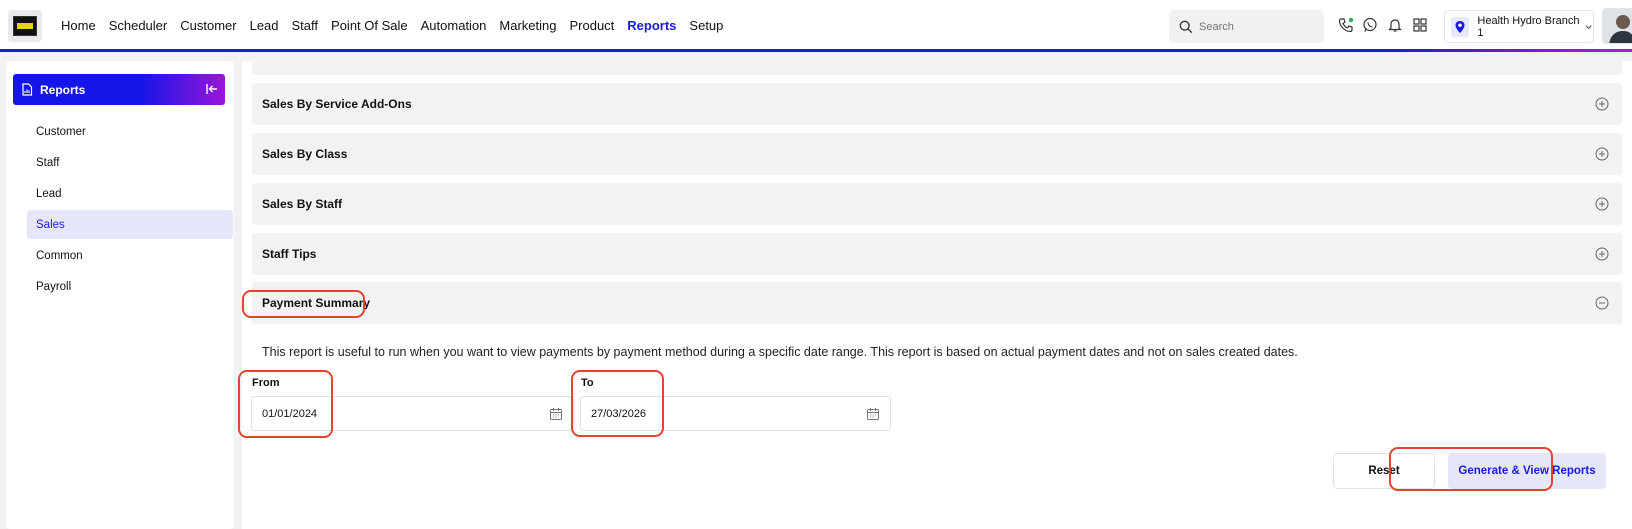 Image resolution: width=1632 pixels, height=529 pixels. What do you see at coordinates (1259, 26) in the screenshot?
I see `search-input` at bounding box center [1259, 26].